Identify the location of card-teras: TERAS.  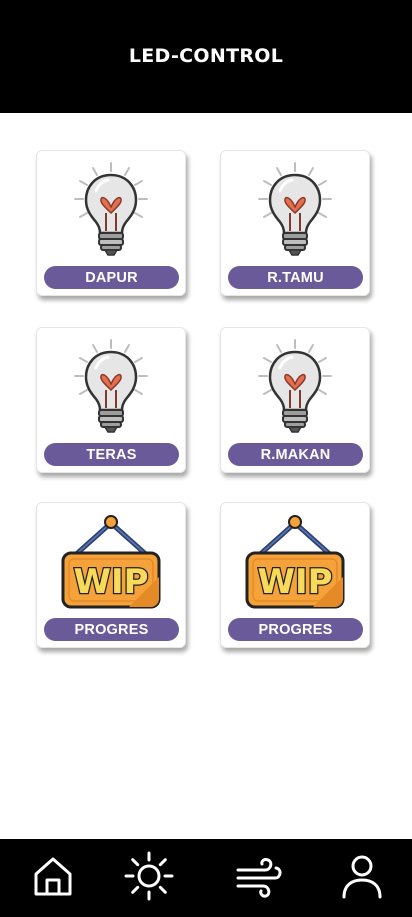
(111, 400).